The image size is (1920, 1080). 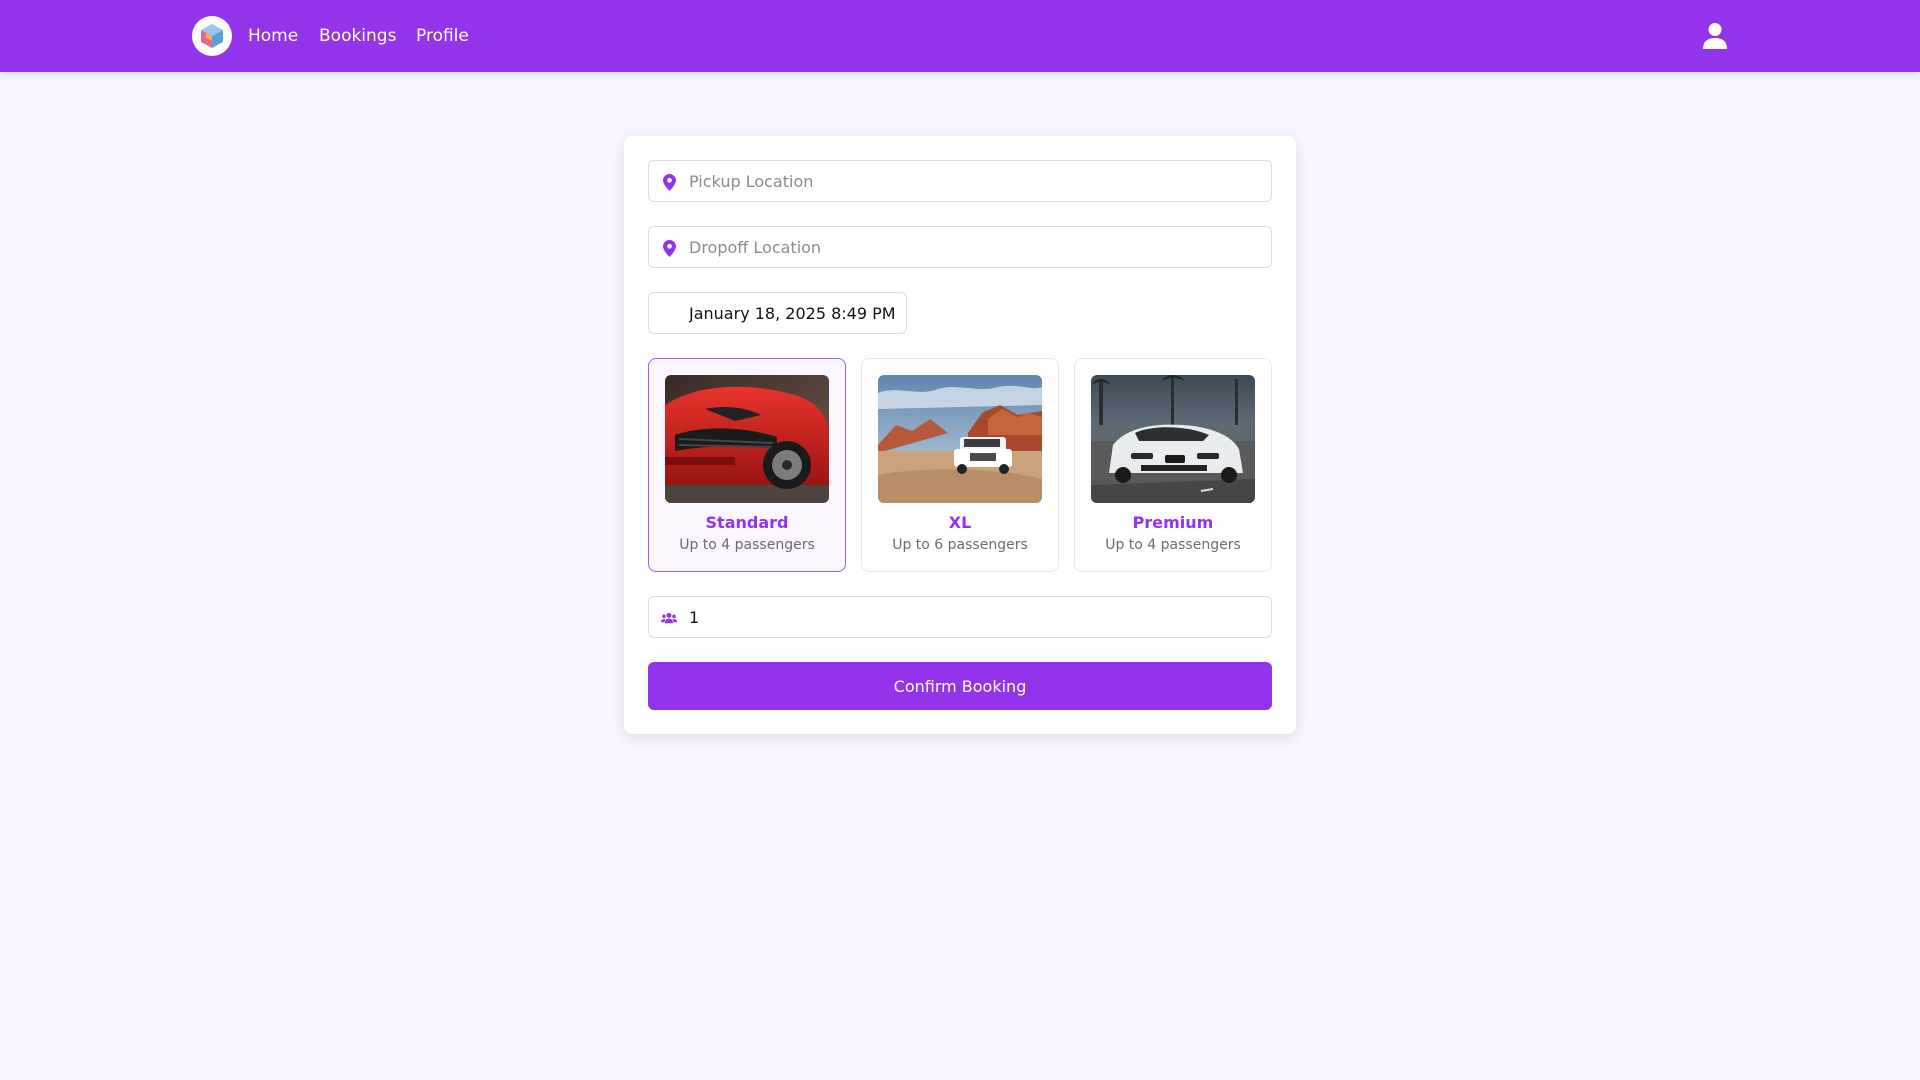 I want to click on datetime-input, so click(x=792, y=313).